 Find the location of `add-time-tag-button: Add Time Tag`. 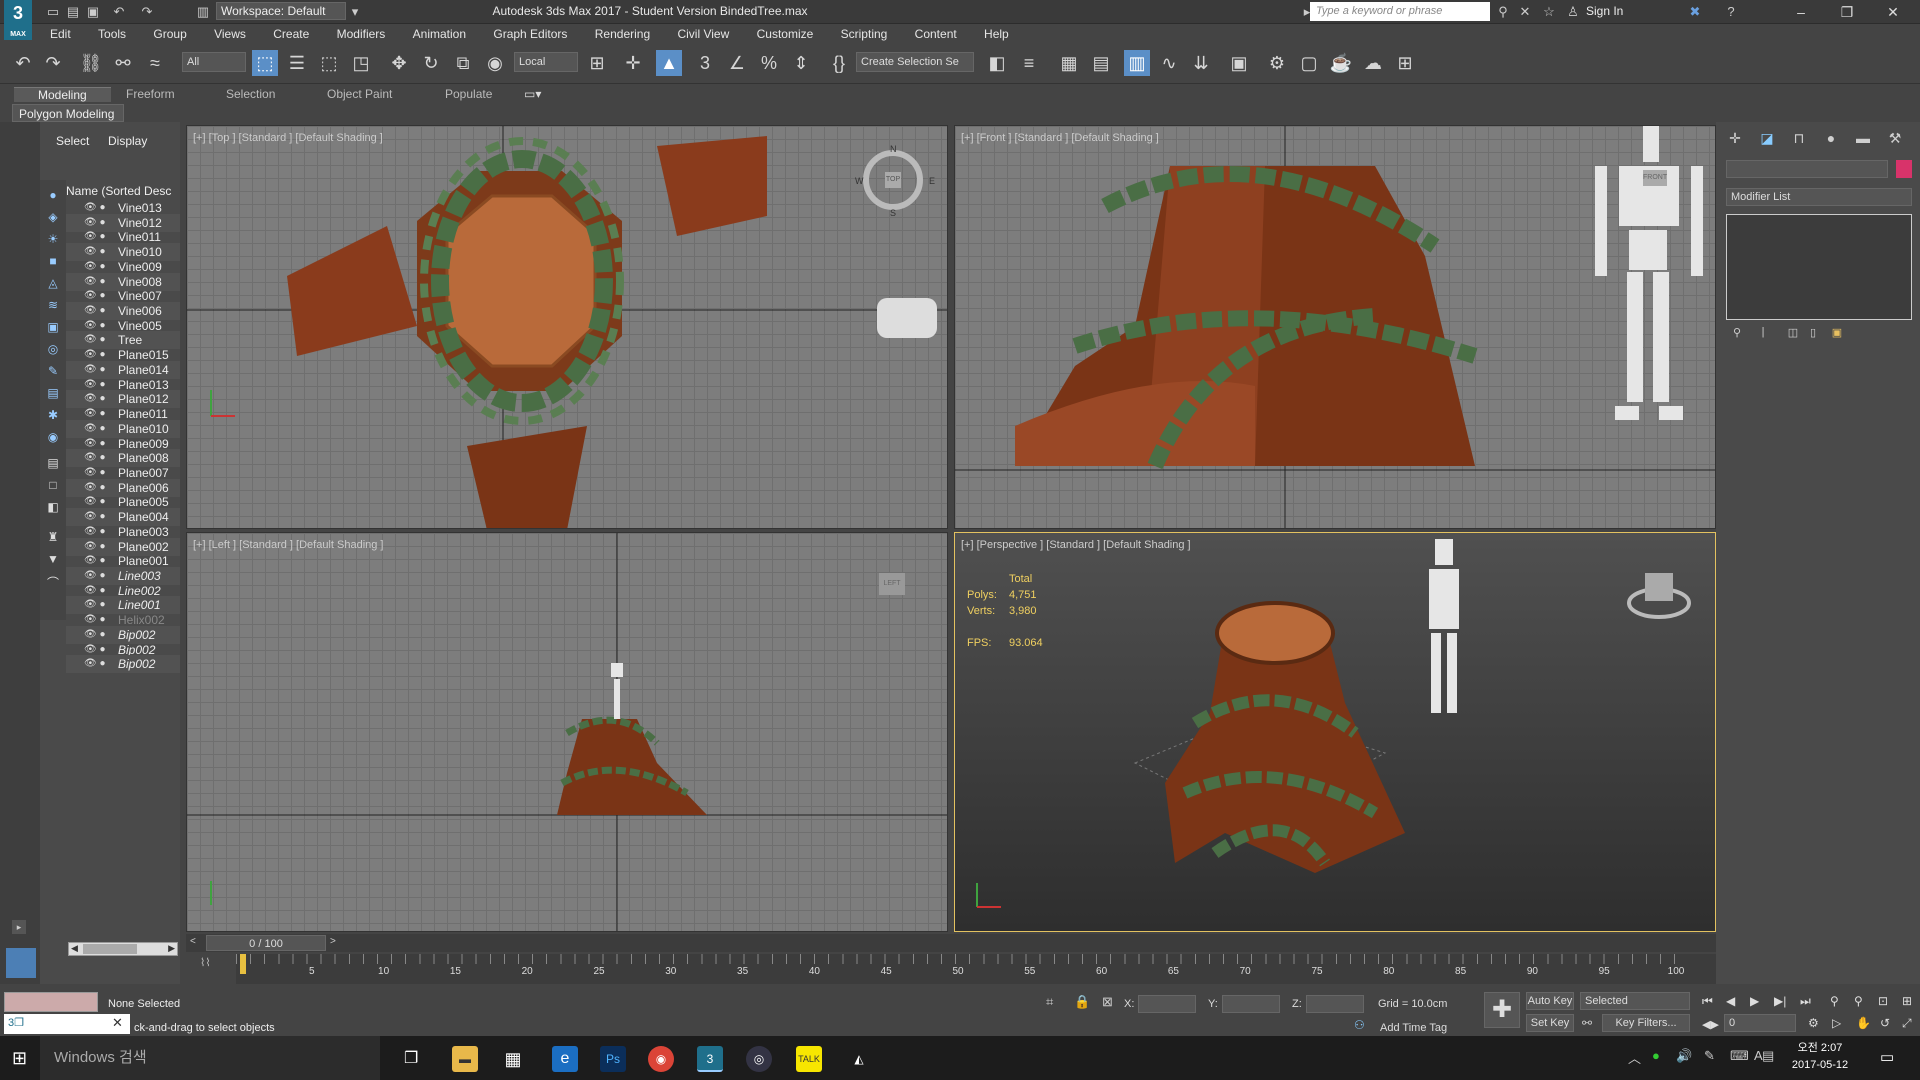

add-time-tag-button: Add Time Tag is located at coordinates (1413, 1028).